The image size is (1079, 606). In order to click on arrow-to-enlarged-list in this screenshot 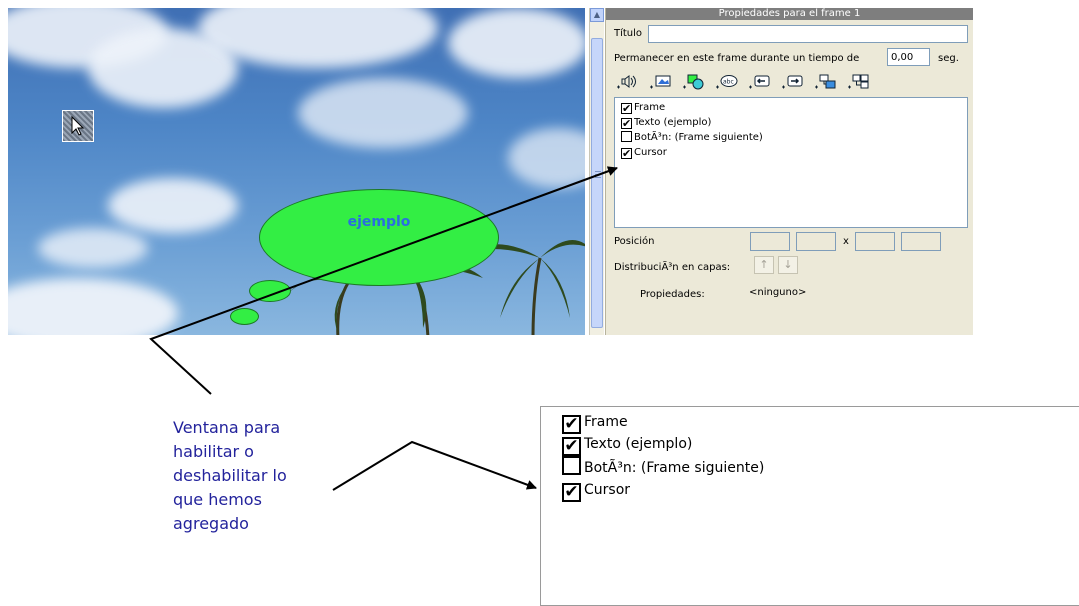, I will do `click(434, 465)`.